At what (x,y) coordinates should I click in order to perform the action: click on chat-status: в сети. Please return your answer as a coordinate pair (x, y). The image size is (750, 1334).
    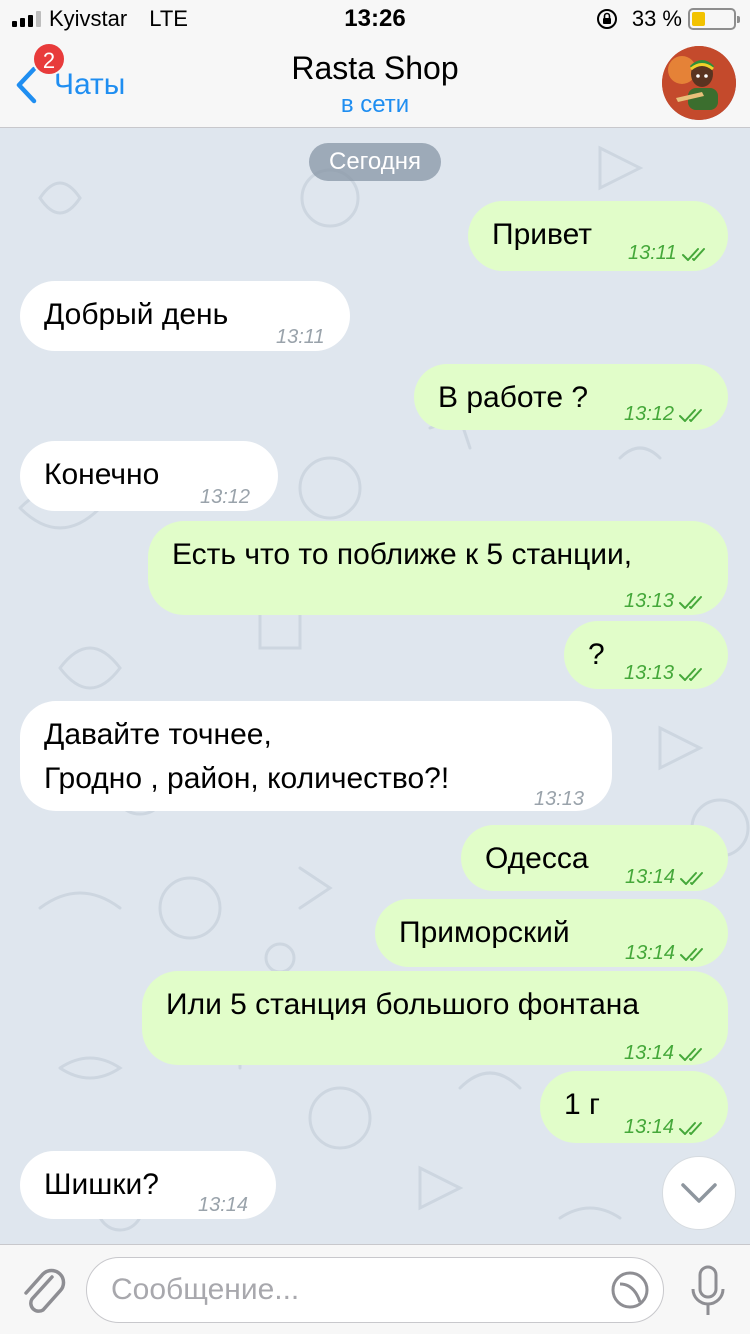
    Looking at the image, I should click on (375, 104).